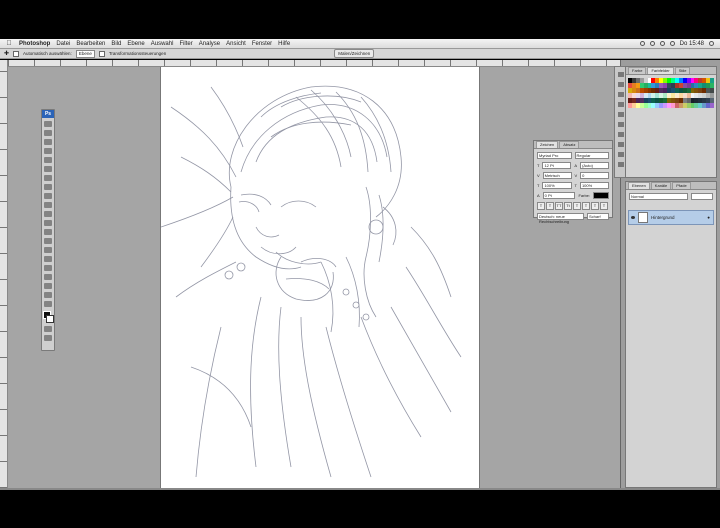 The image size is (720, 528). I want to click on masks-panel-icon, so click(620, 164).